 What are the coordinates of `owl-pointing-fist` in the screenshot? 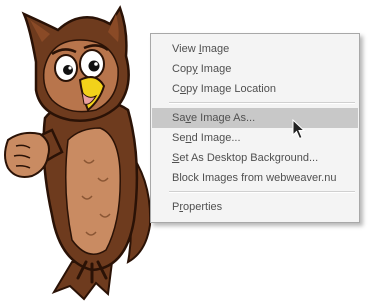 It's located at (27, 154).